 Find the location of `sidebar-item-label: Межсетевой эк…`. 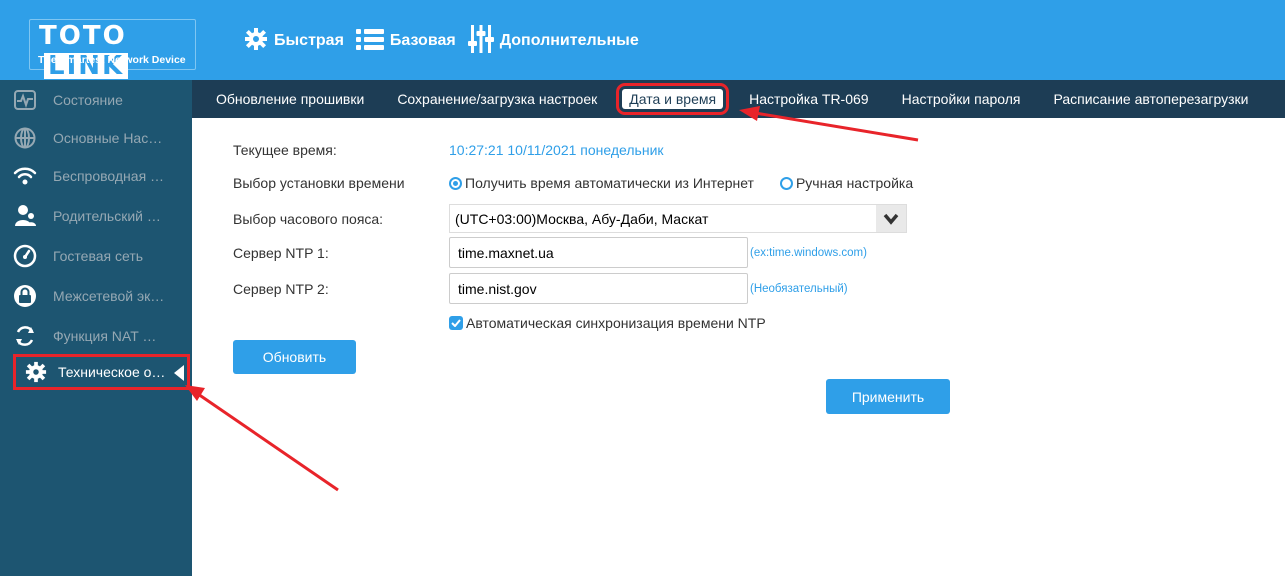

sidebar-item-label: Межсетевой эк… is located at coordinates (109, 296).